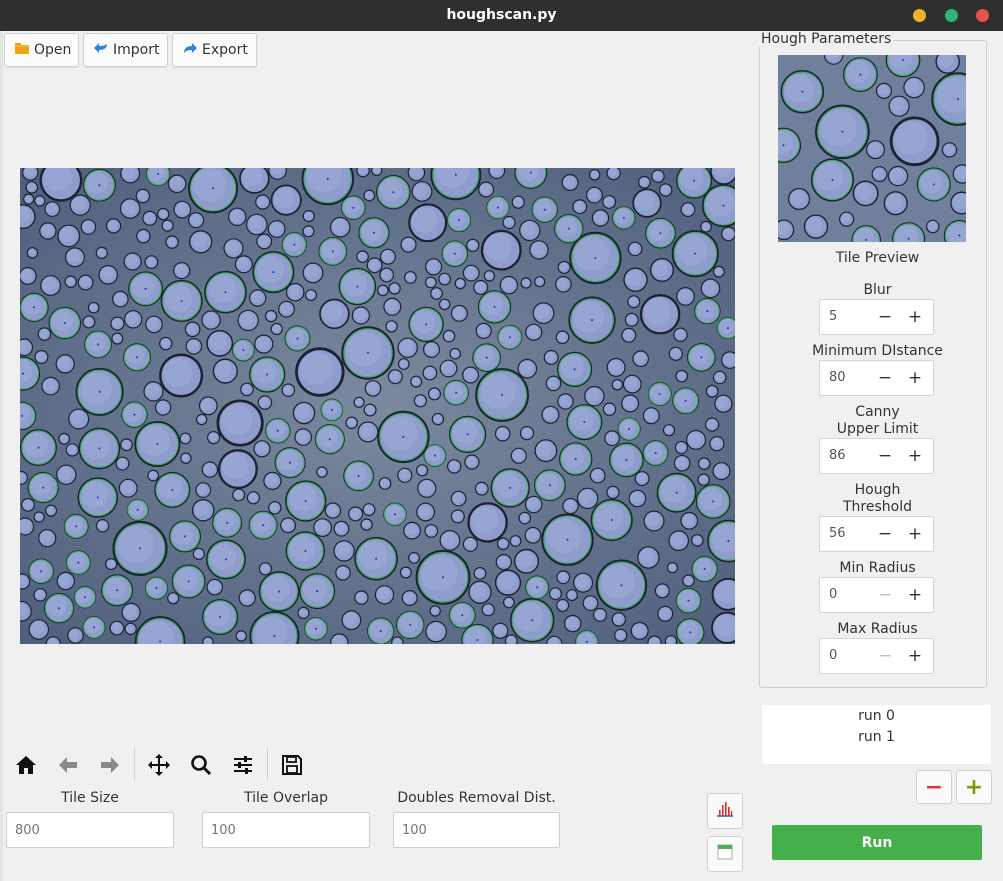  I want to click on param-label-line: Blur, so click(877, 290).